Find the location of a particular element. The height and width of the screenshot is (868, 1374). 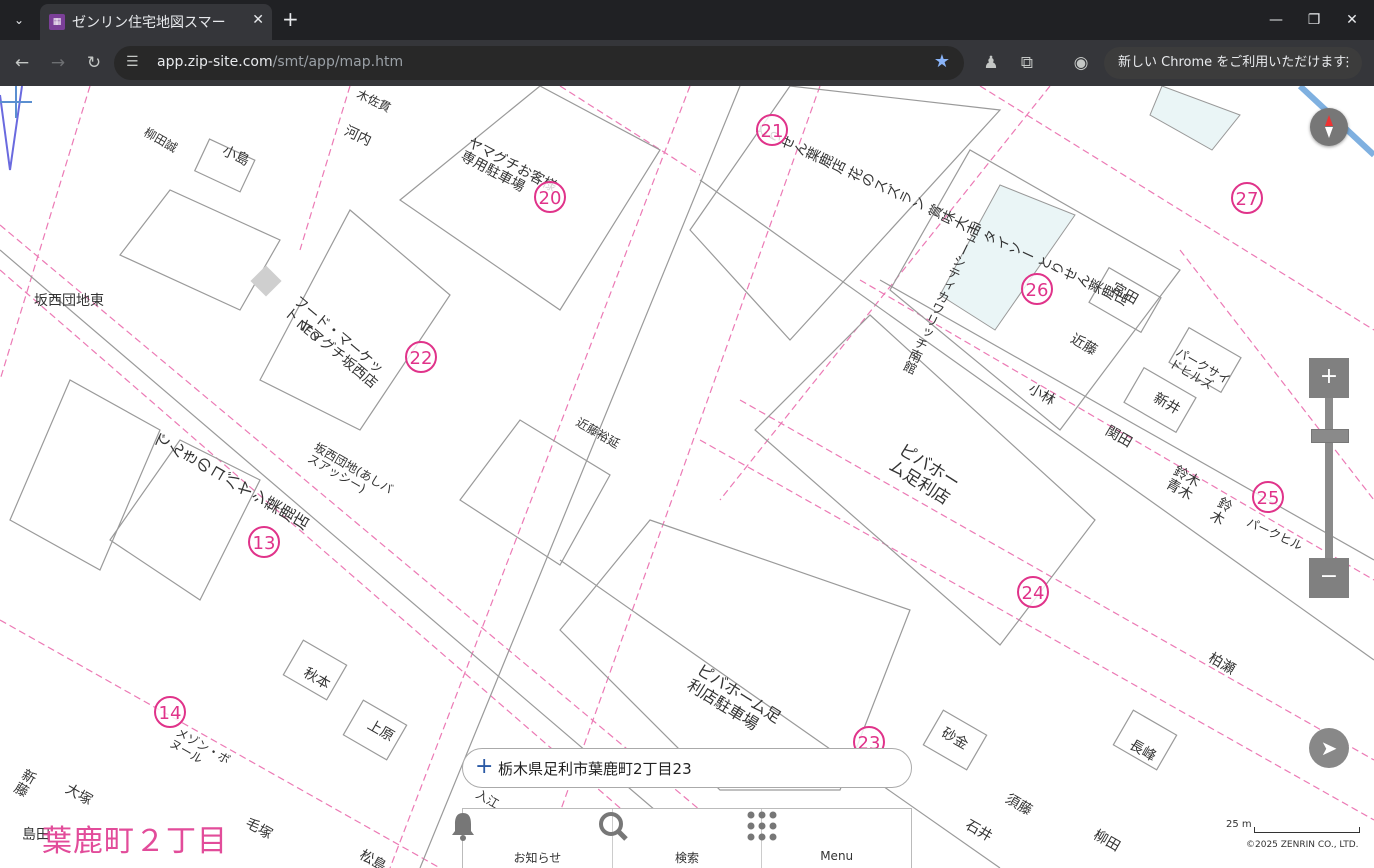

scale-bar-graphic is located at coordinates (1307, 830).